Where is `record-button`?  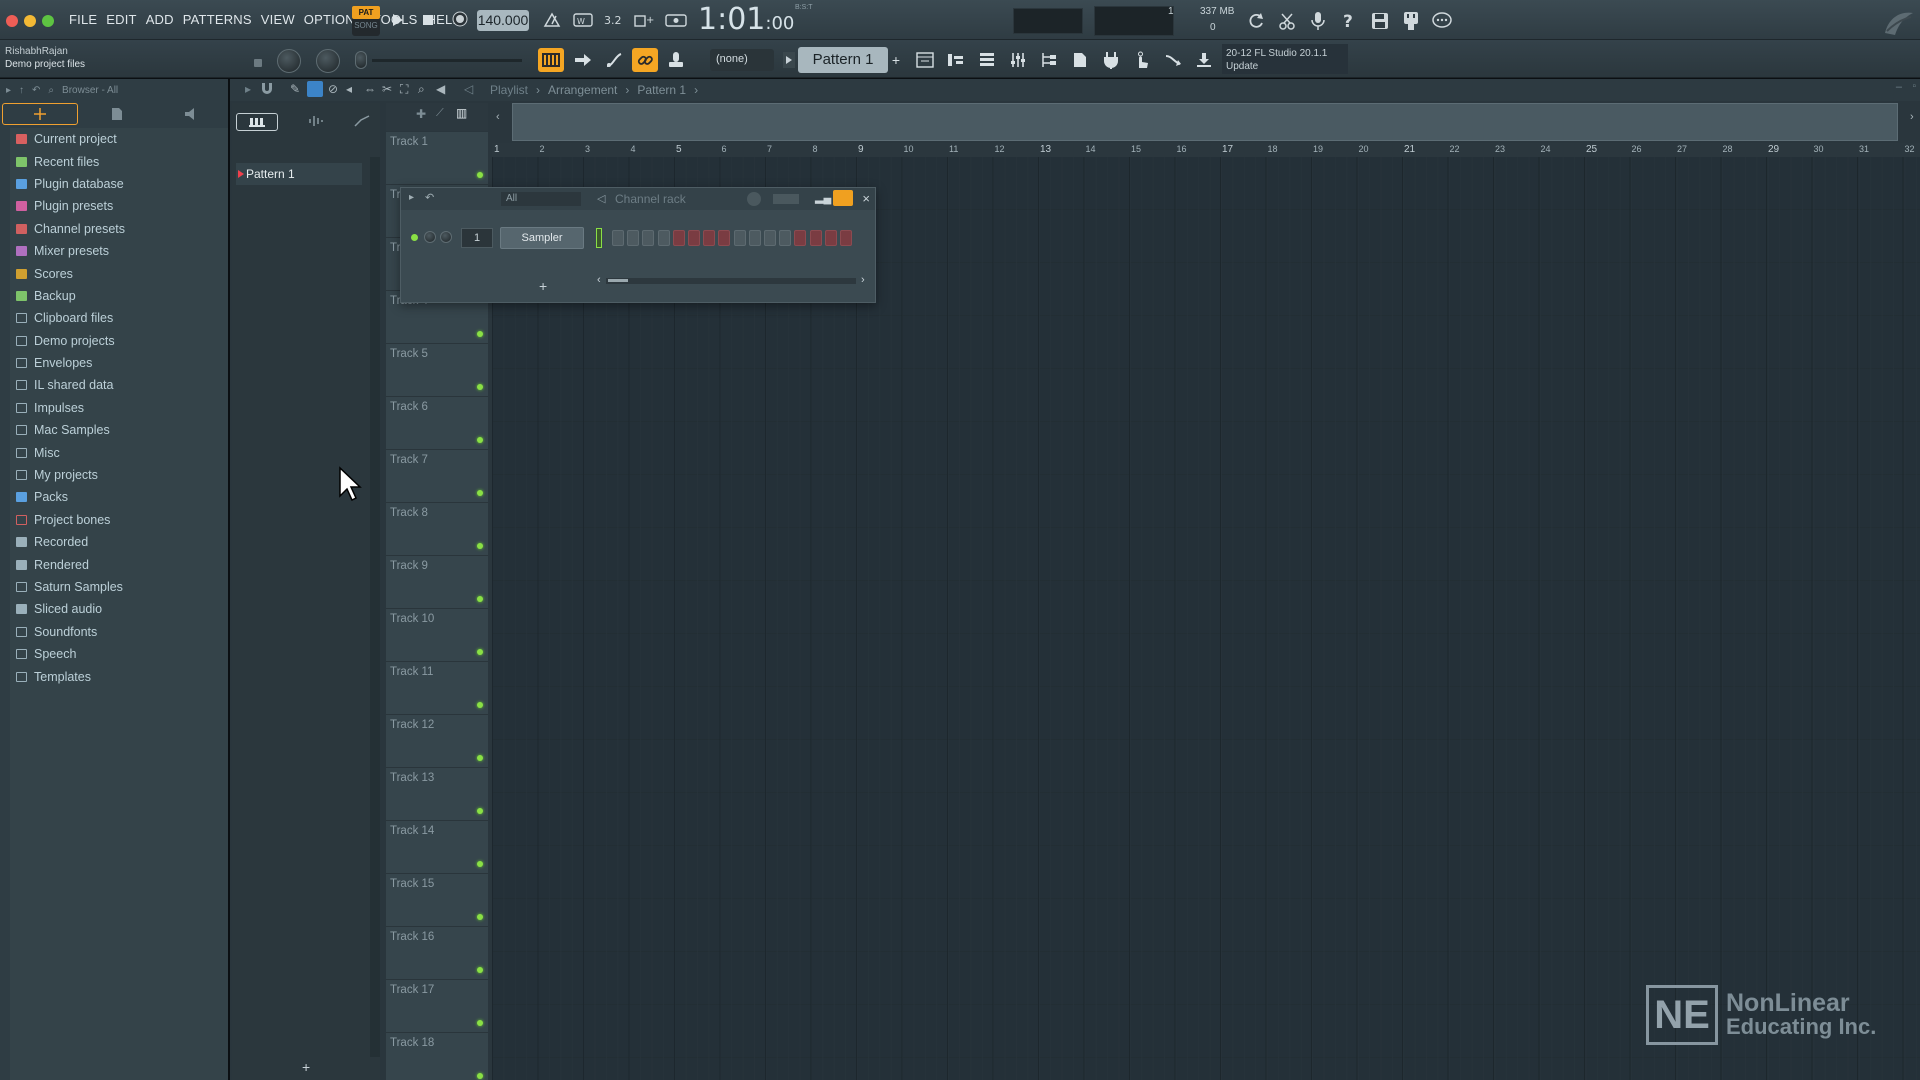
record-button is located at coordinates (460, 19).